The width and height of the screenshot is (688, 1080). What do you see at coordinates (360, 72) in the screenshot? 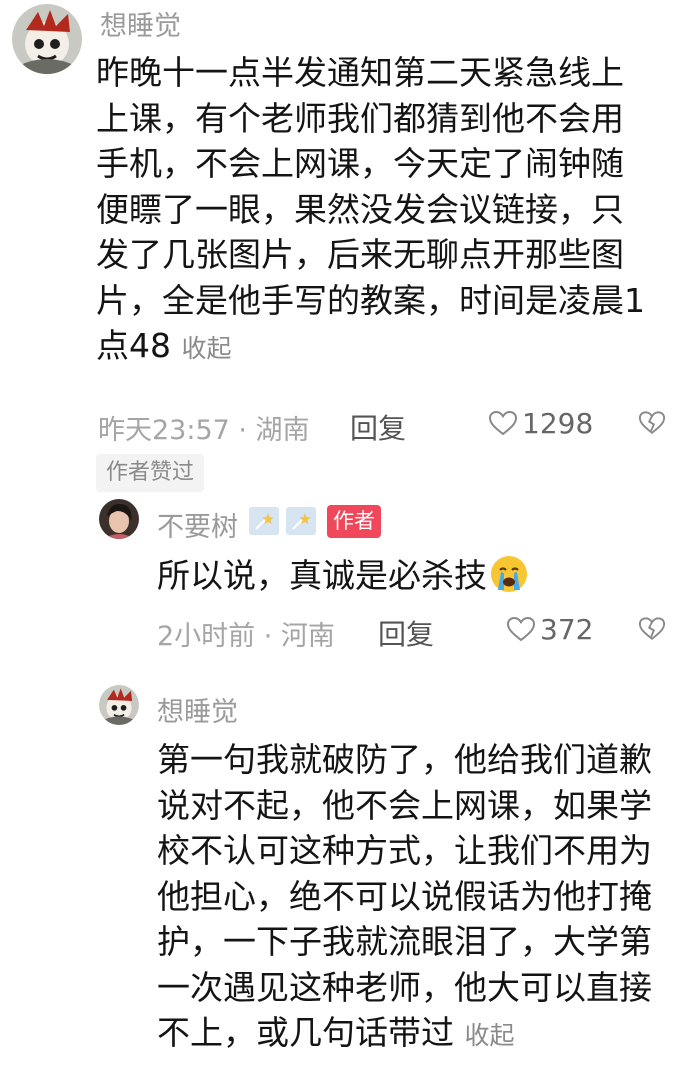
I see `comment-text-line: 昨晚十一点半发通知第二天紧急线上` at bounding box center [360, 72].